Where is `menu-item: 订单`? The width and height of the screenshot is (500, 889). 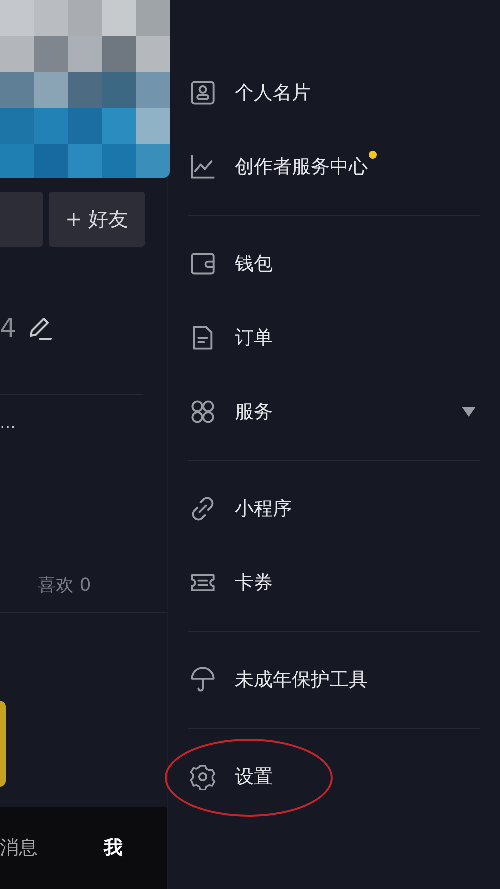 menu-item: 订单 is located at coordinates (254, 338).